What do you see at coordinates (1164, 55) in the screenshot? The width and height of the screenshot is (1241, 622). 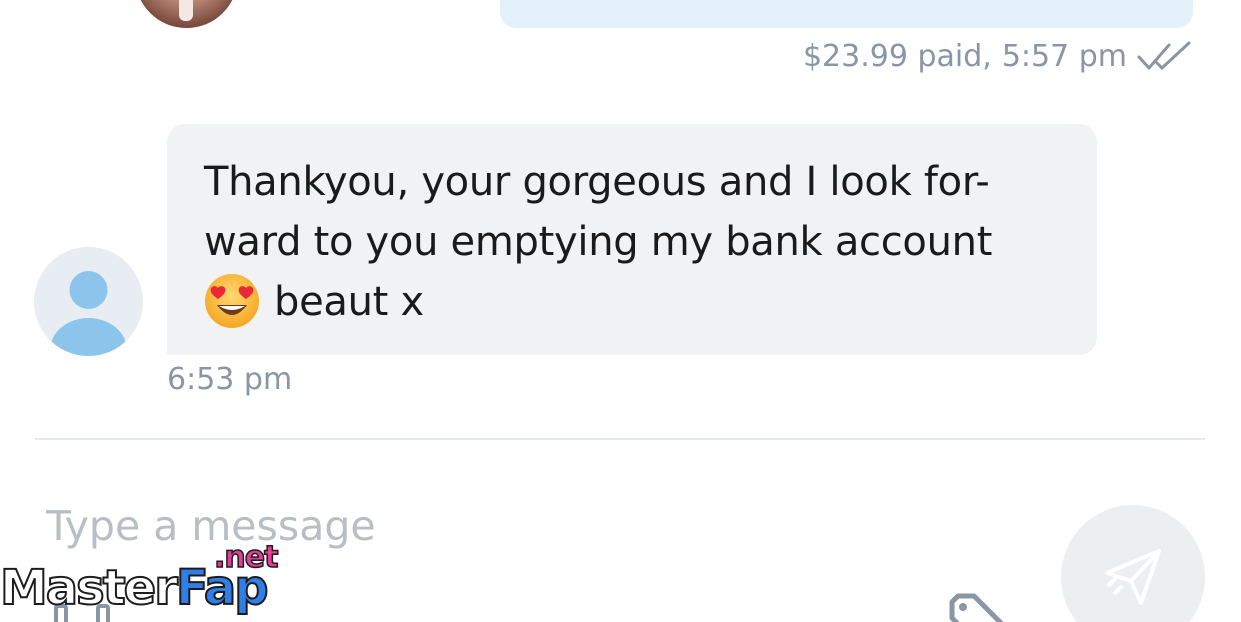 I see `double-check-icon` at bounding box center [1164, 55].